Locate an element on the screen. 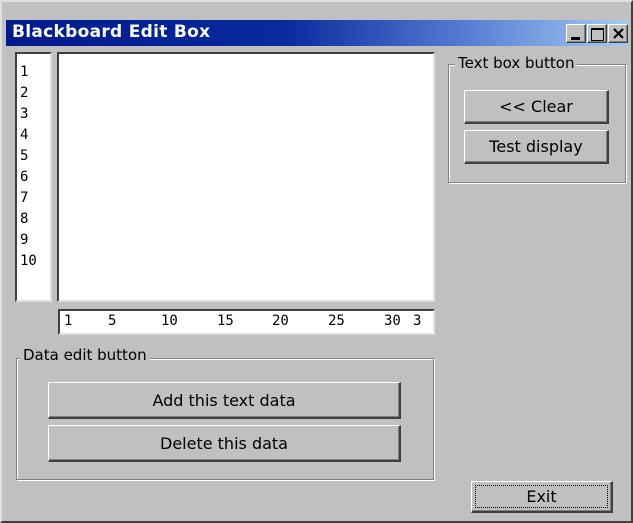  exit-button-label: Exit is located at coordinates (541, 496).